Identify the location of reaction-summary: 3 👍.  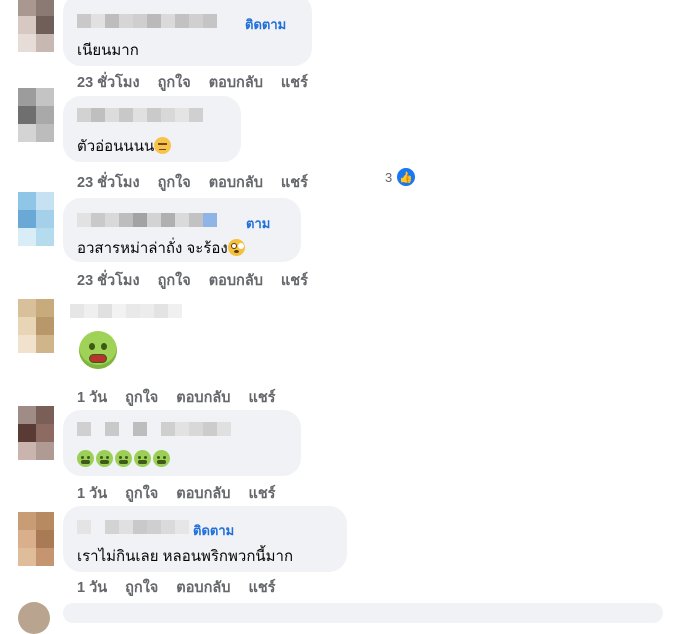
(401, 177).